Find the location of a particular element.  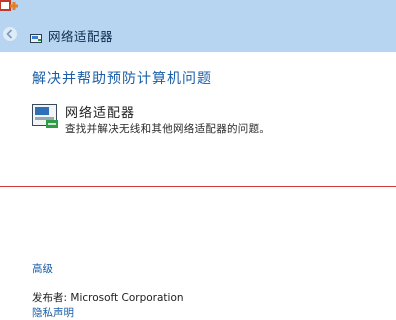

publisher-info: 发布者: Microsoft Corporation is located at coordinates (108, 297).